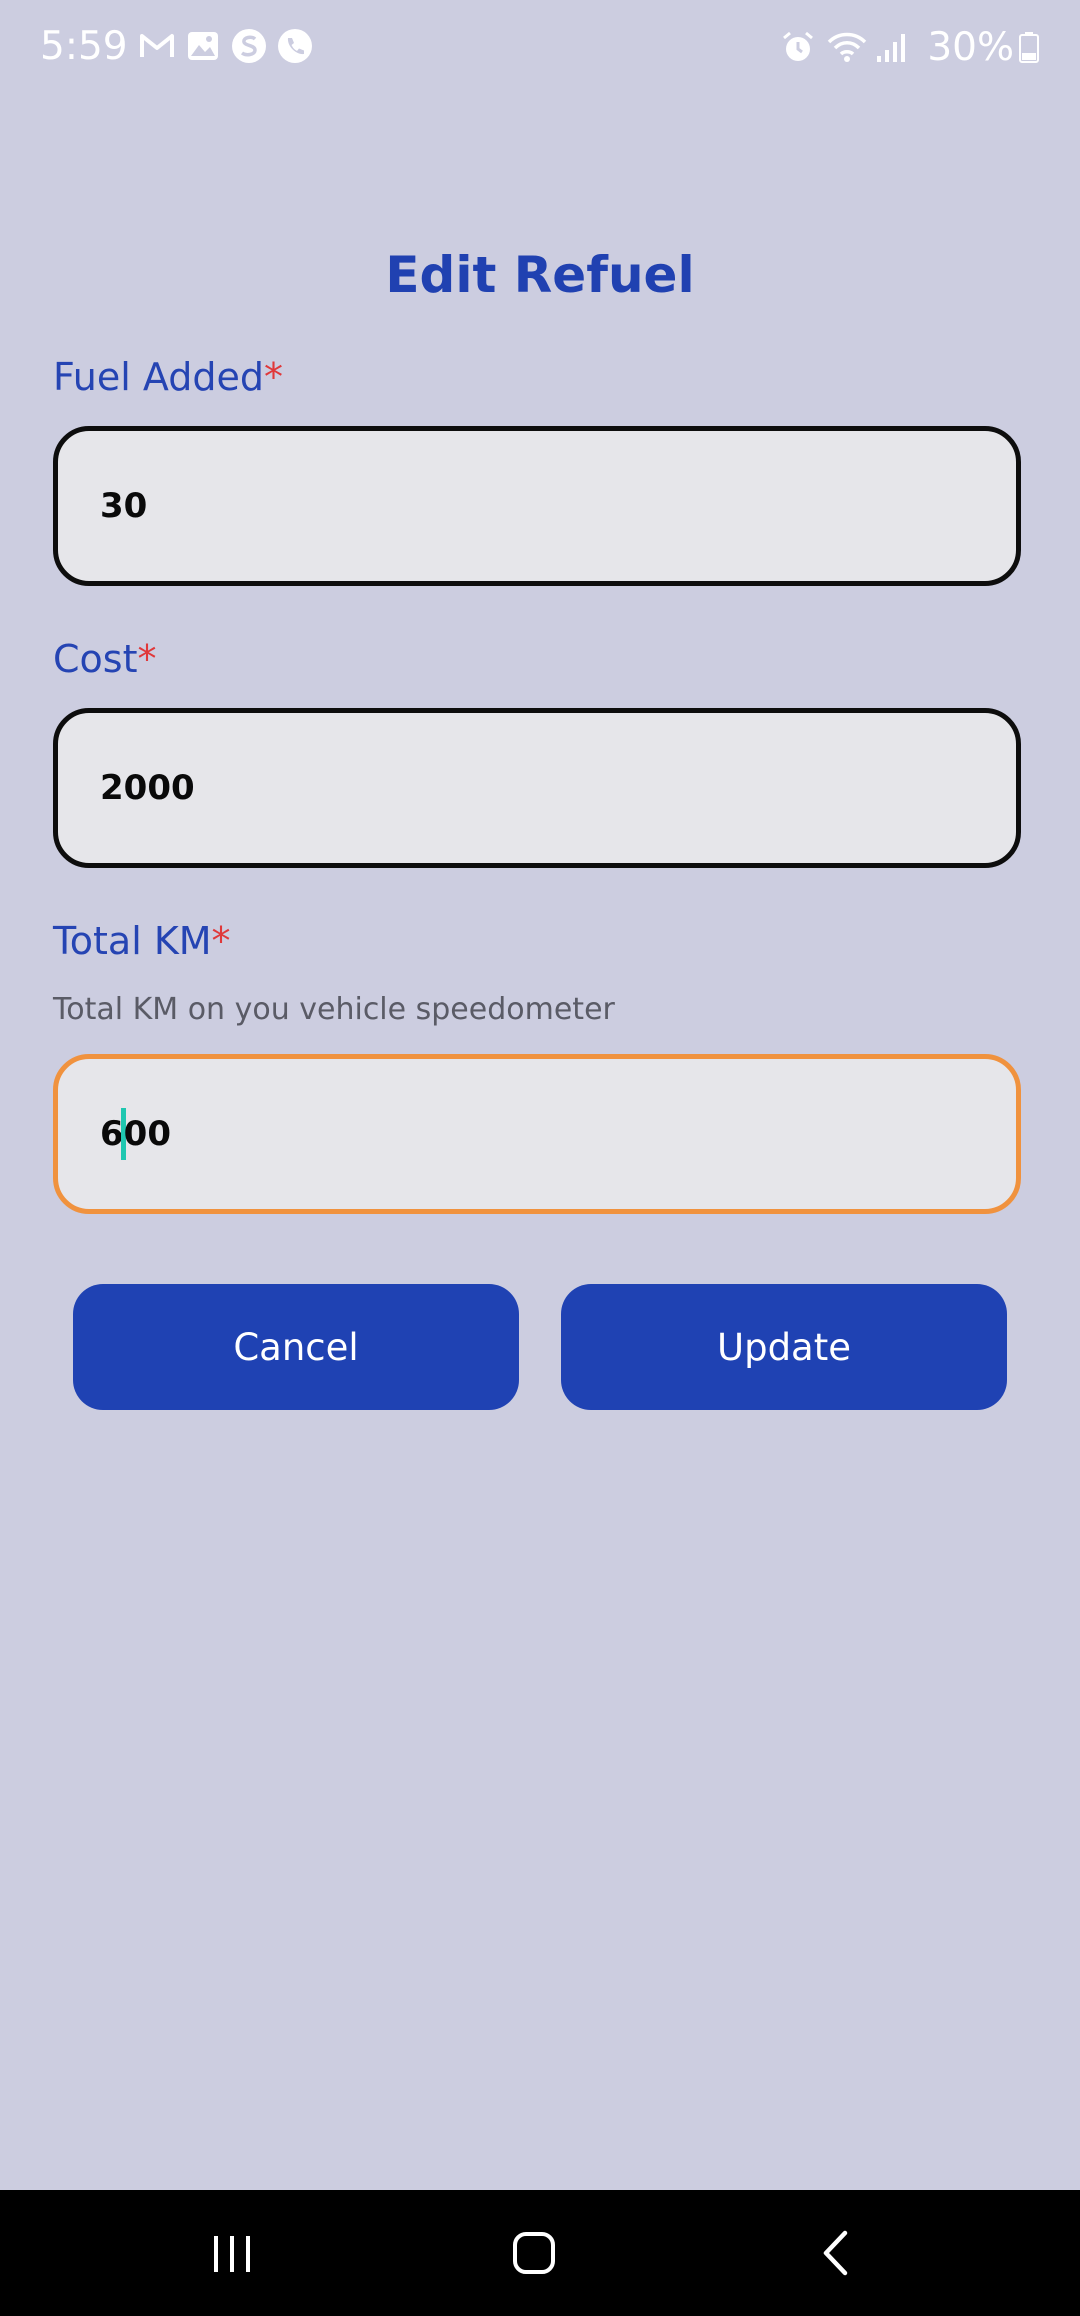 The image size is (1080, 2316). Describe the element at coordinates (84, 46) in the screenshot. I see `status-time: 5:59` at that location.